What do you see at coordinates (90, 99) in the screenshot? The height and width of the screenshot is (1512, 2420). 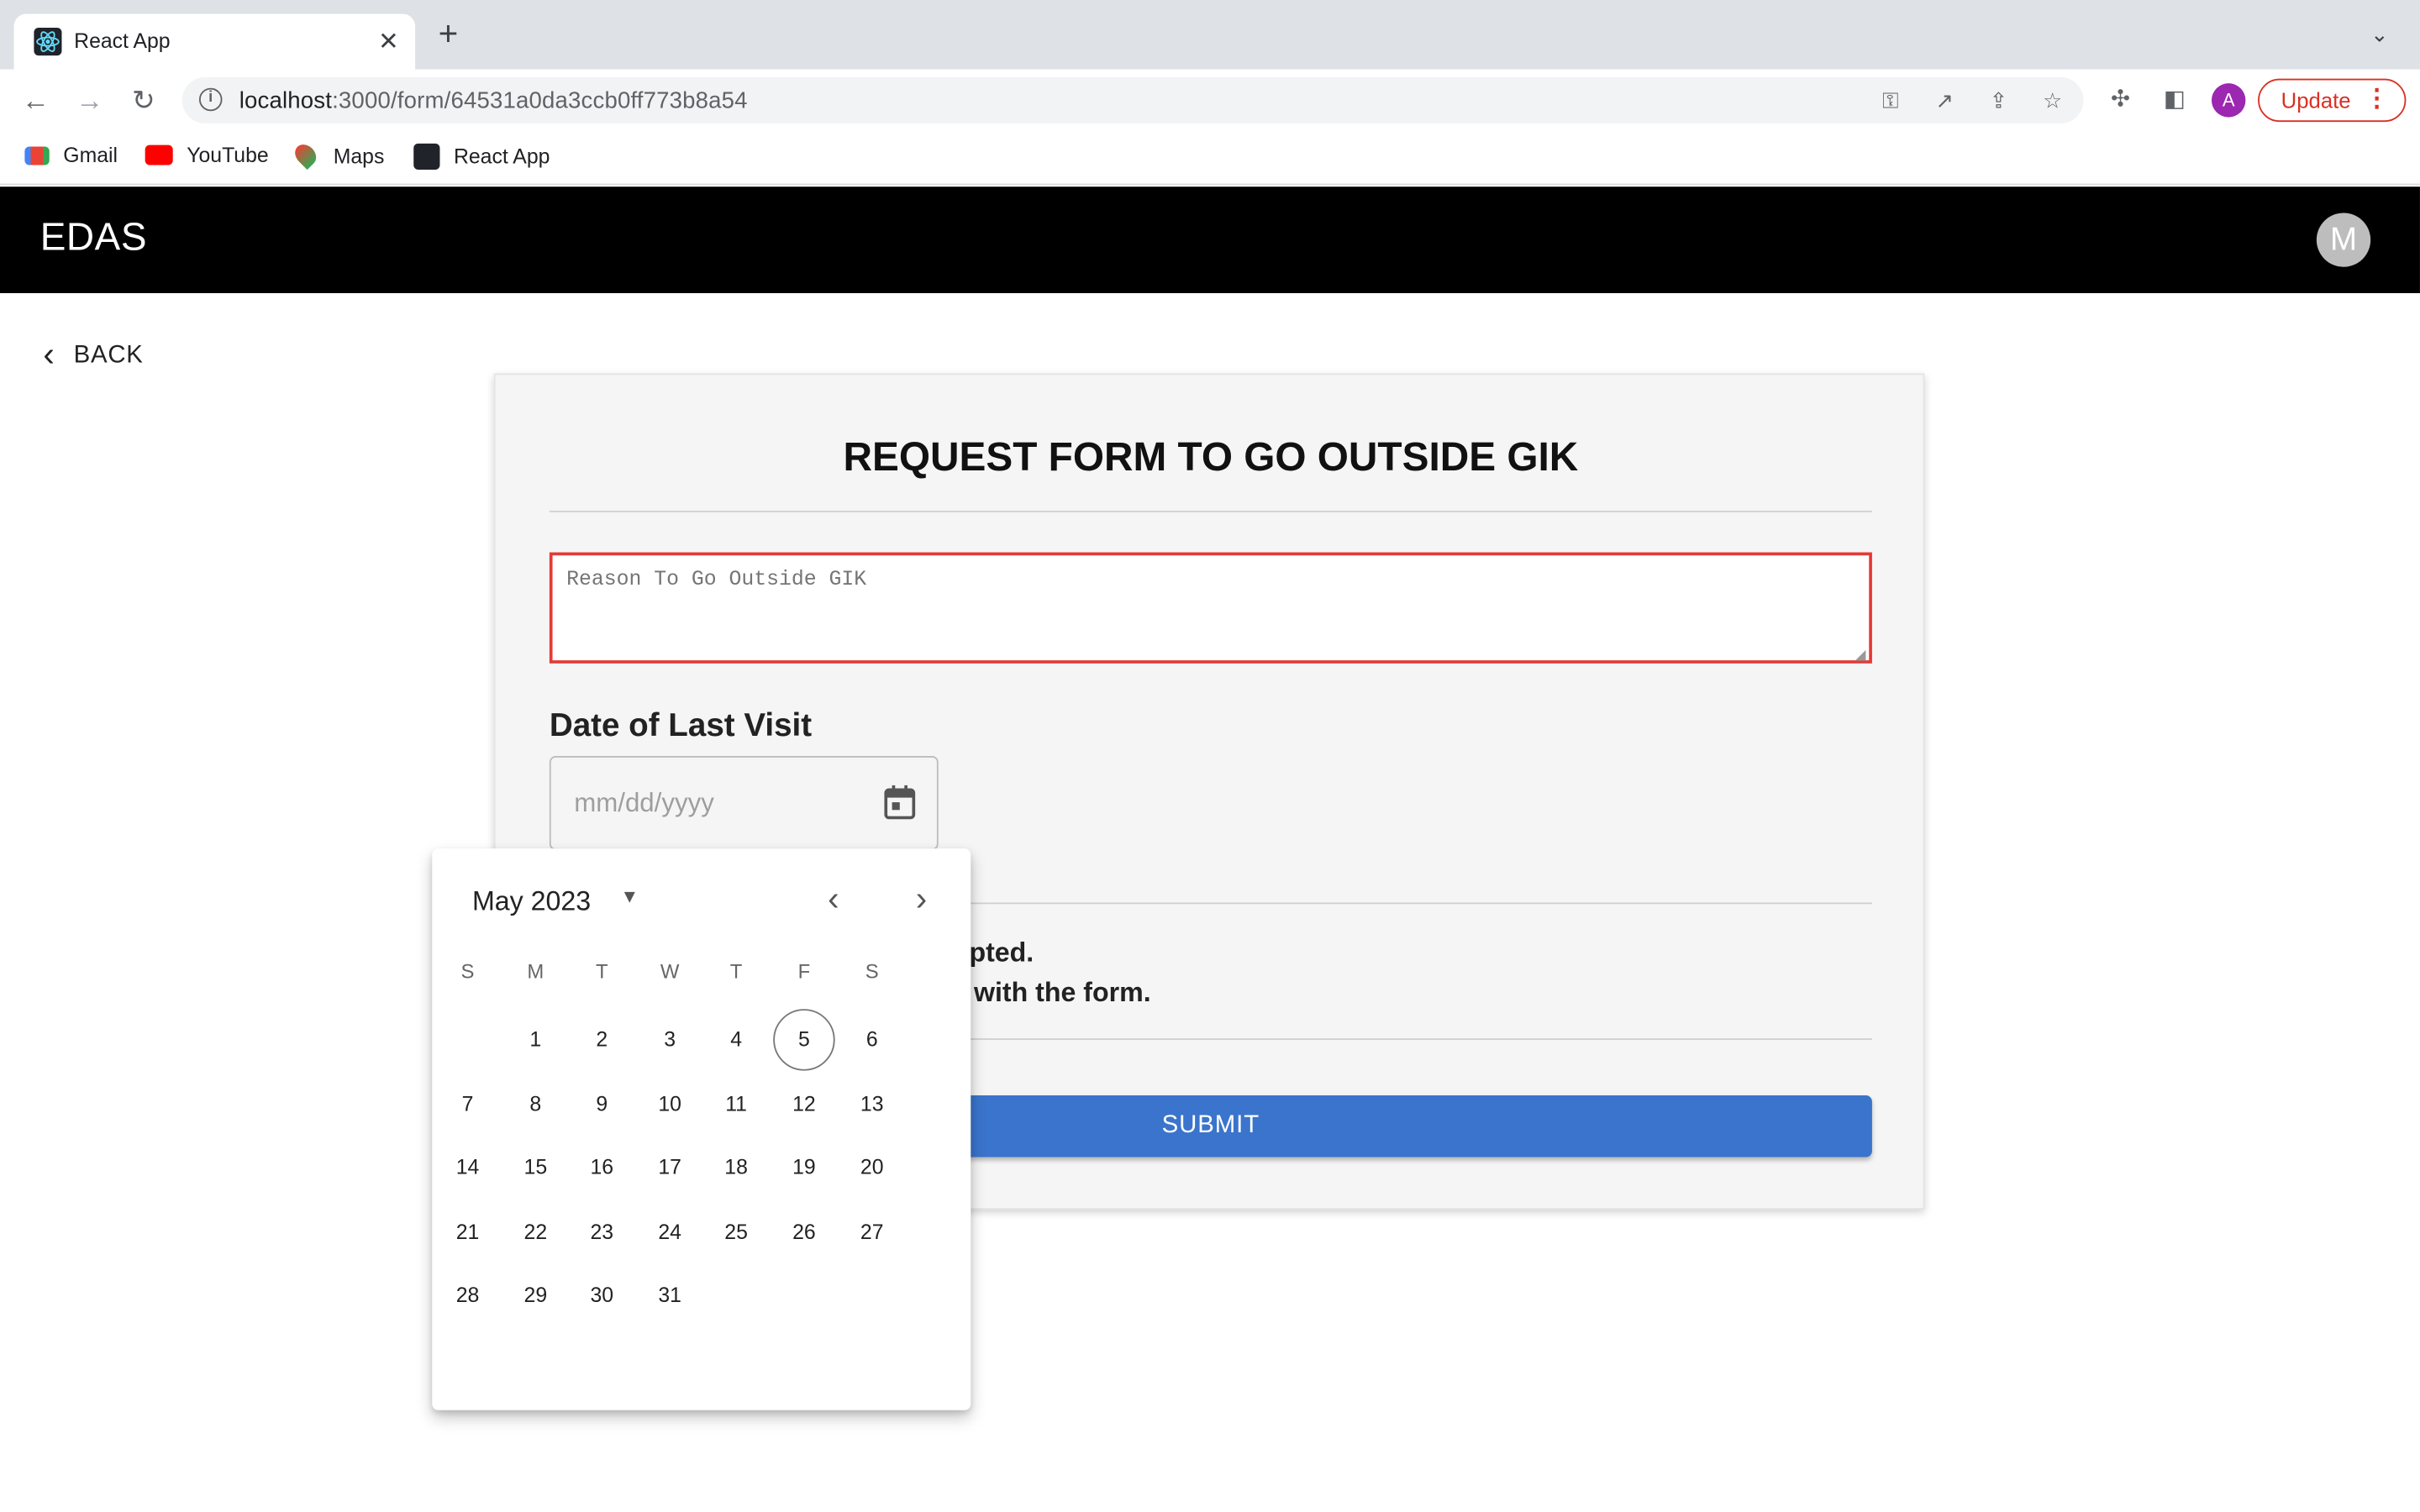 I see `forward-arrow-icon: →` at bounding box center [90, 99].